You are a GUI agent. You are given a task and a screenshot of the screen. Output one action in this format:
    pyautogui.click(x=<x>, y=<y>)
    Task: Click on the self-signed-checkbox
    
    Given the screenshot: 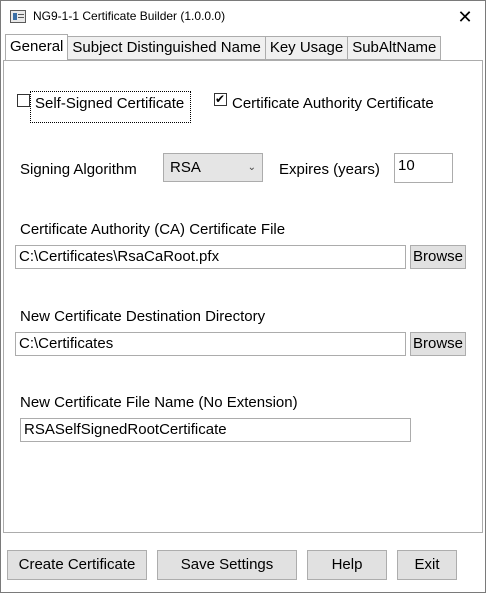 What is the action you would take?
    pyautogui.click(x=23, y=100)
    